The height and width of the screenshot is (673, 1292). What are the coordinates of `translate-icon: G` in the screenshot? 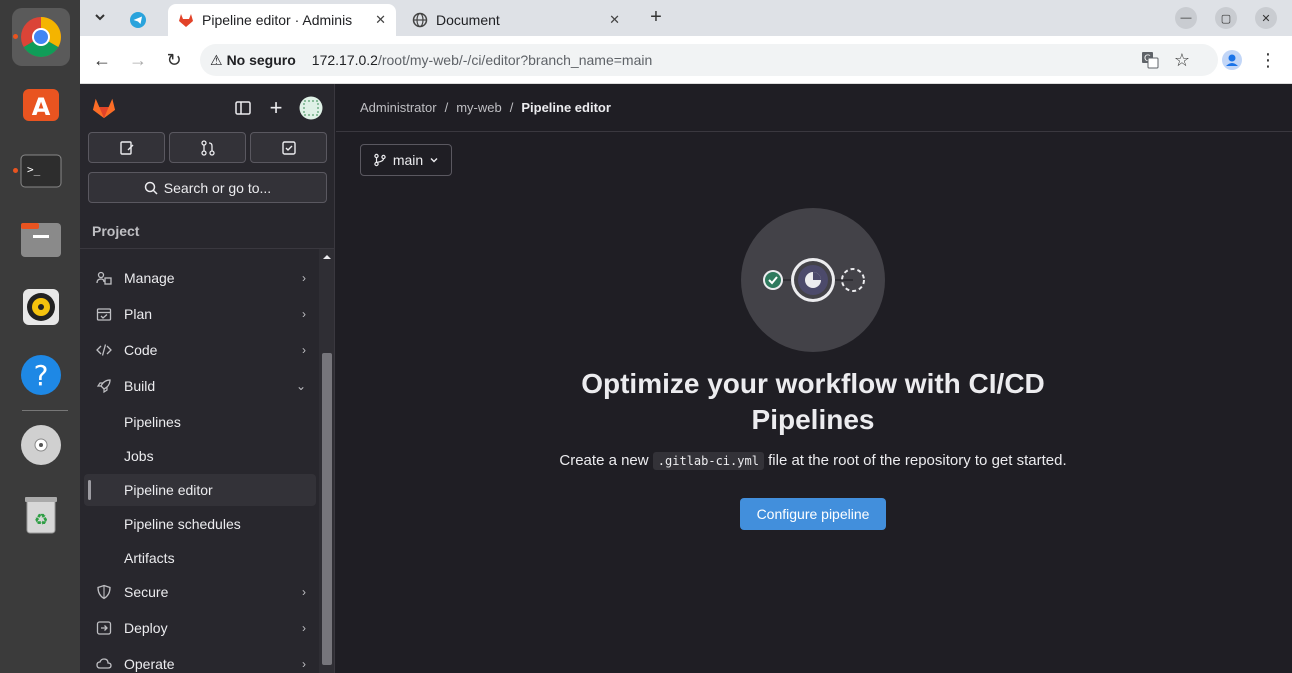 It's located at (1150, 60).